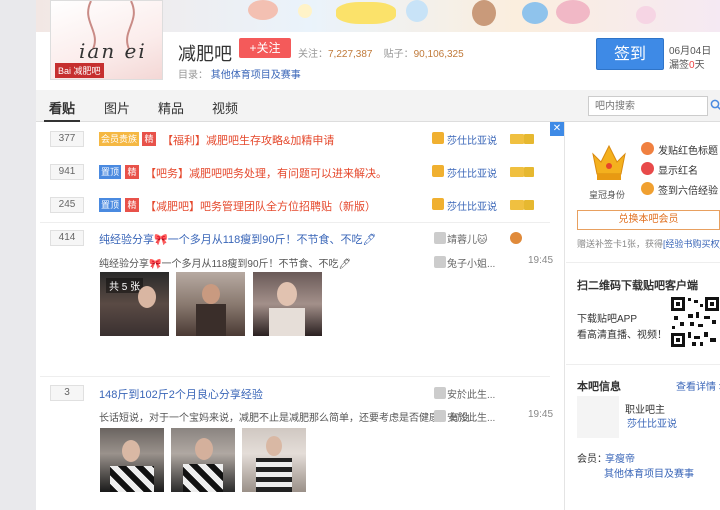  I want to click on qr-section-title: 扫二维码下载贴吧客户端, so click(637, 286).